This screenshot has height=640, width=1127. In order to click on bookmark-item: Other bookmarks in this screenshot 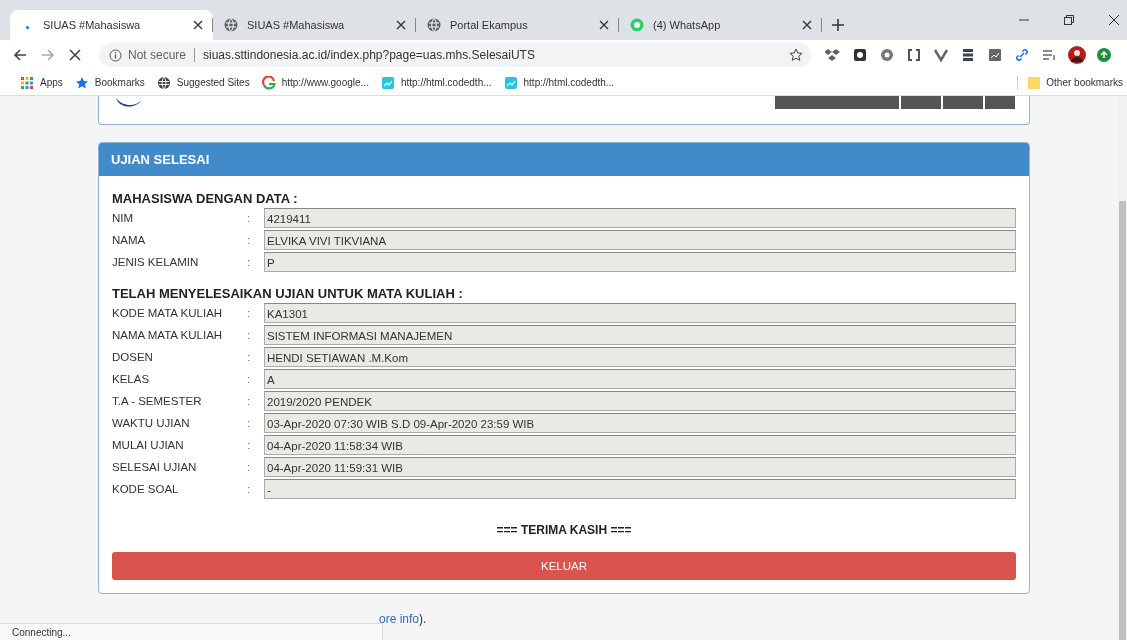, I will do `click(1070, 82)`.